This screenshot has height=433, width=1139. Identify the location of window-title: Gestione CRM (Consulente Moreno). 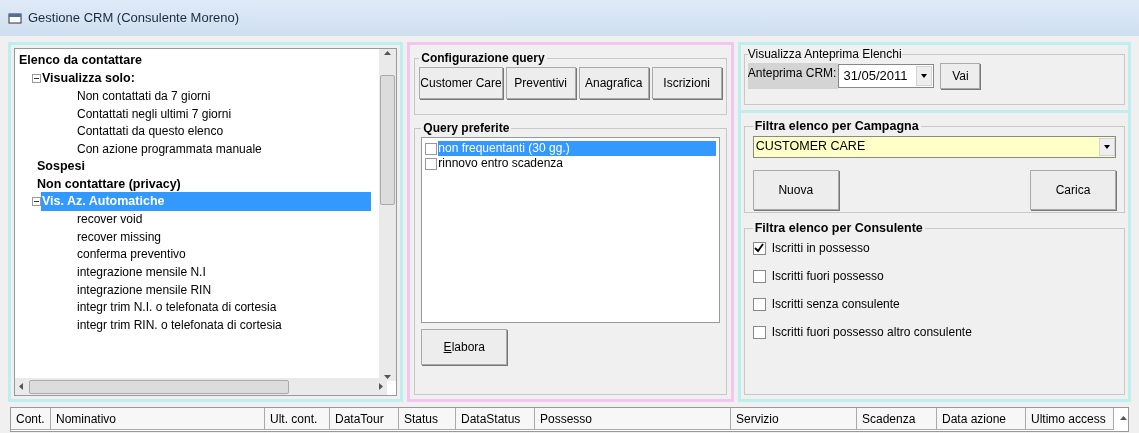
(133, 18).